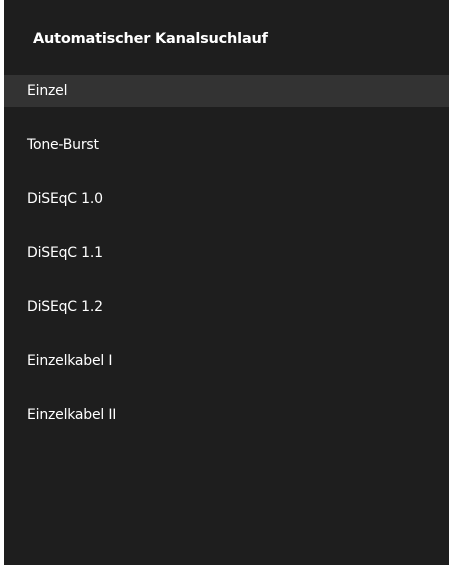  What do you see at coordinates (226, 199) in the screenshot?
I see `option-diseqc-1-0: DiSEqC 1.0` at bounding box center [226, 199].